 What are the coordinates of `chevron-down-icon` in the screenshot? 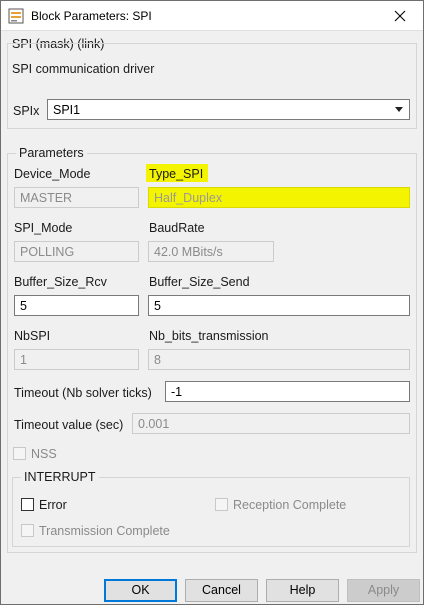 It's located at (399, 109).